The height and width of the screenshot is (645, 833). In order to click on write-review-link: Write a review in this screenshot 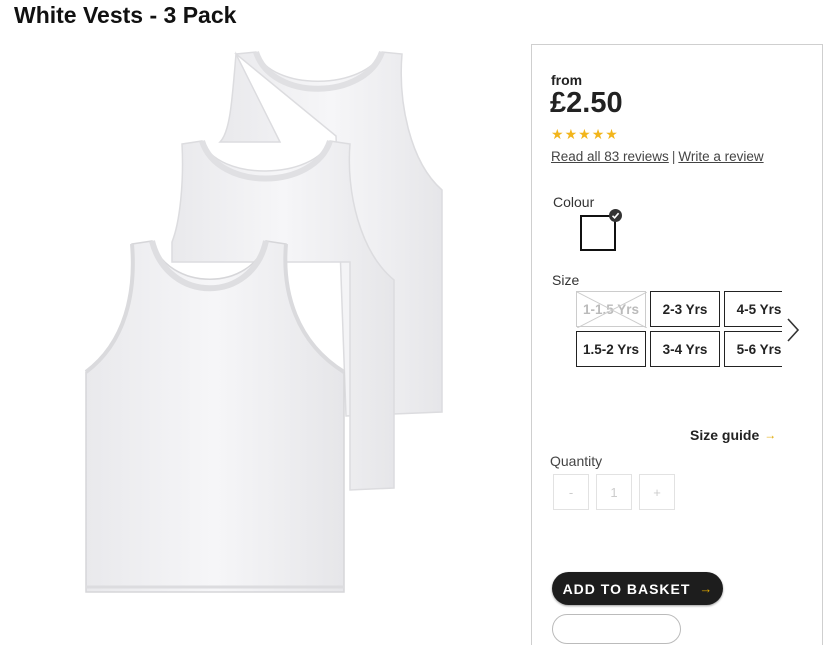, I will do `click(720, 156)`.